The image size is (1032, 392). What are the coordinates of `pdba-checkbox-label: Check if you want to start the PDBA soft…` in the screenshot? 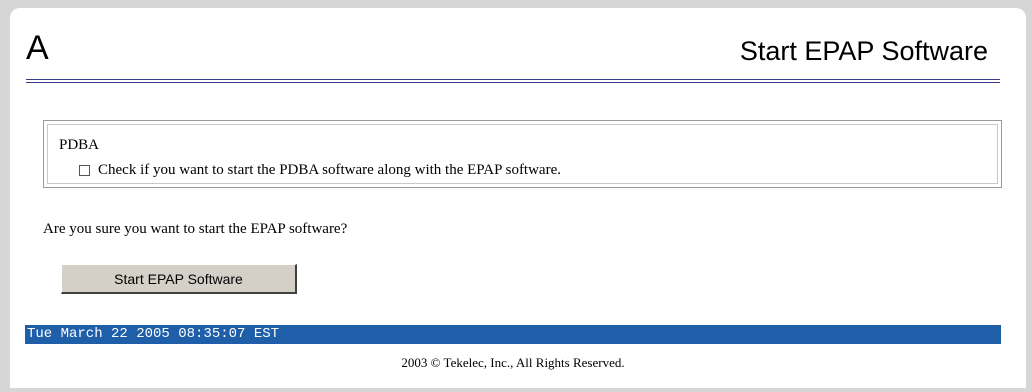 It's located at (329, 170).